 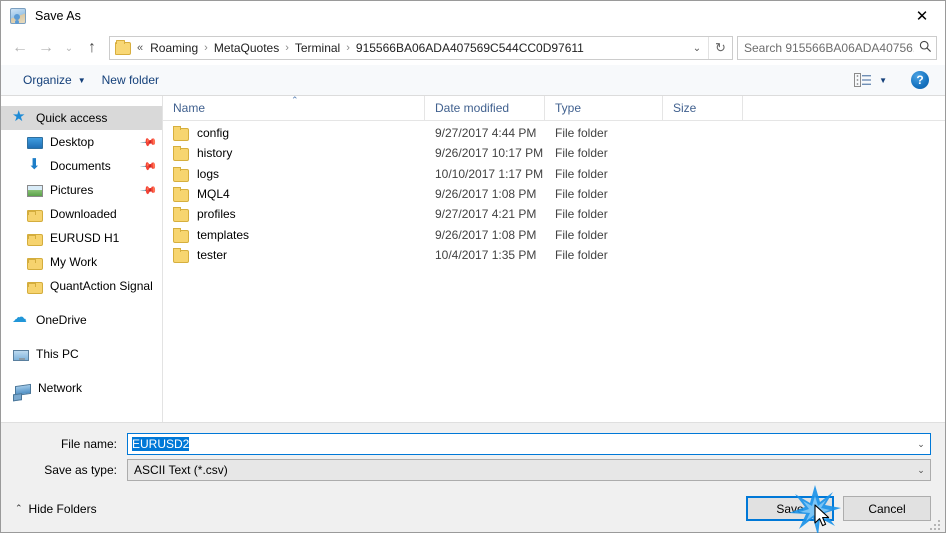 I want to click on desktop-icon, so click(x=35, y=143).